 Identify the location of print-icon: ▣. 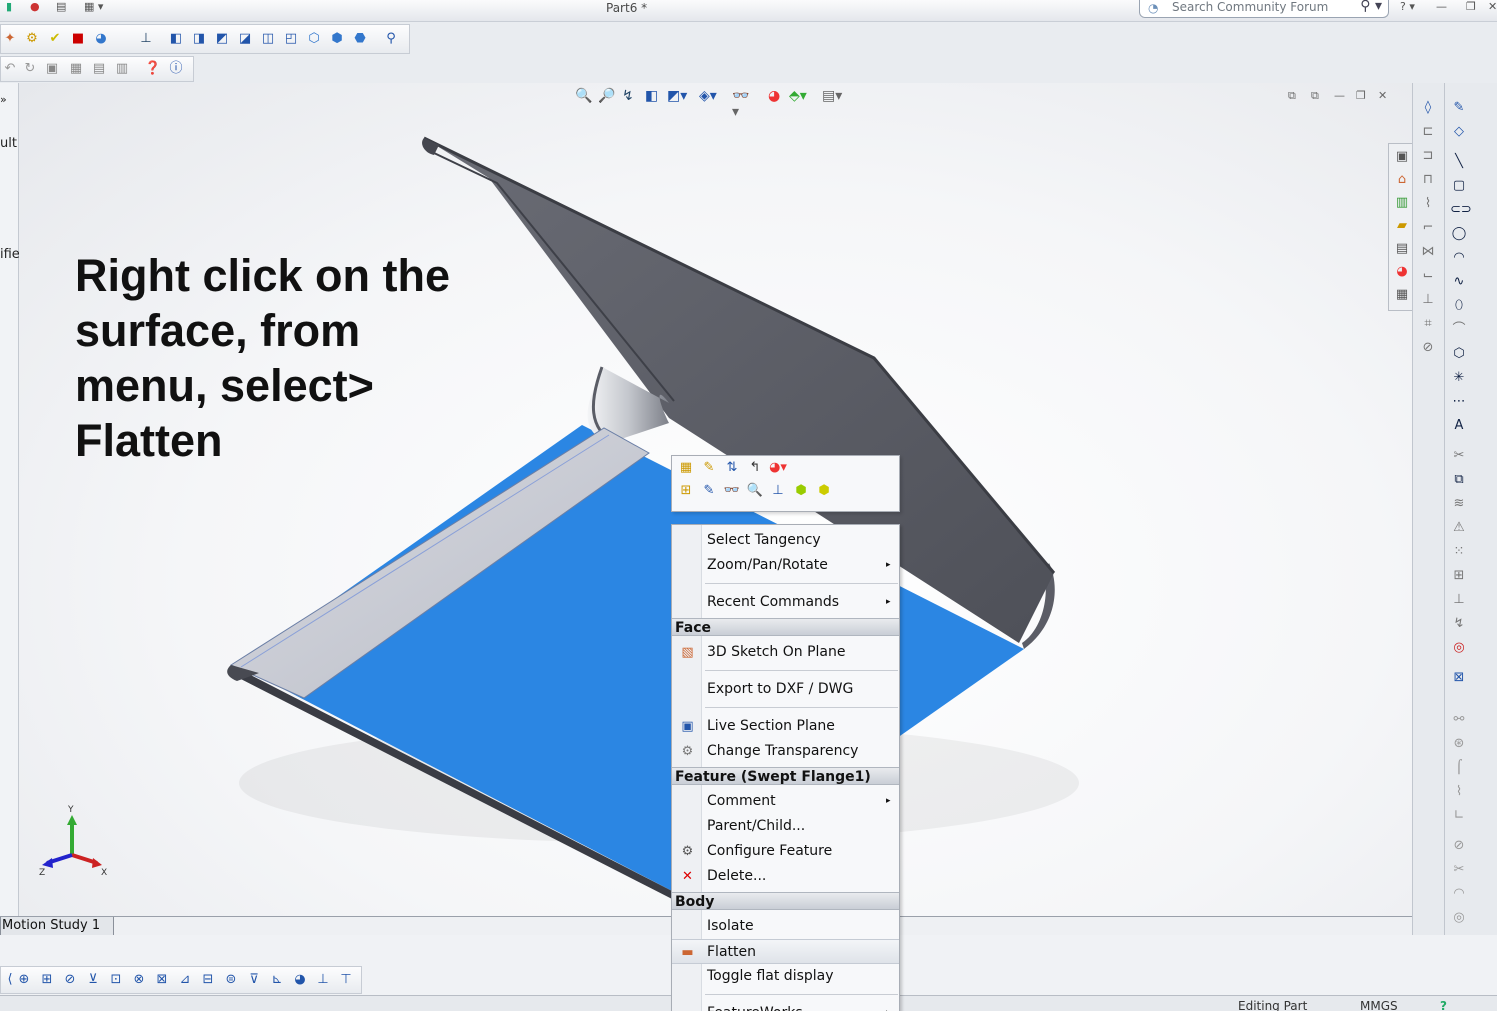
(52, 69).